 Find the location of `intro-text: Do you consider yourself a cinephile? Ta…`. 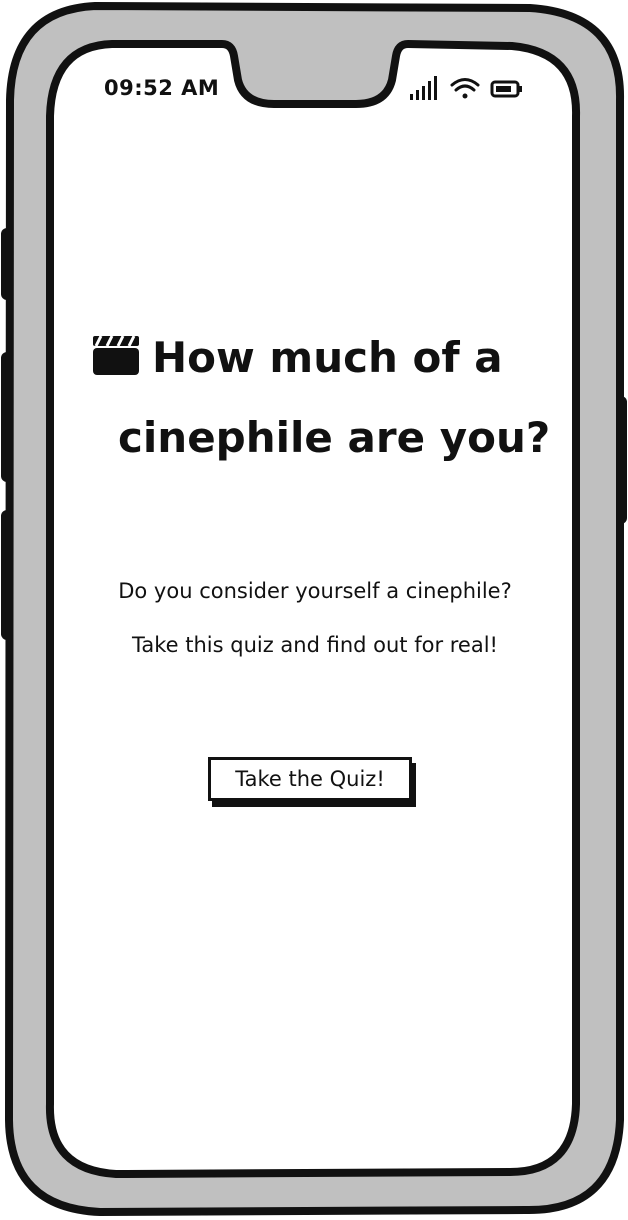

intro-text: Do you consider yourself a cinephile? Ta… is located at coordinates (315, 618).